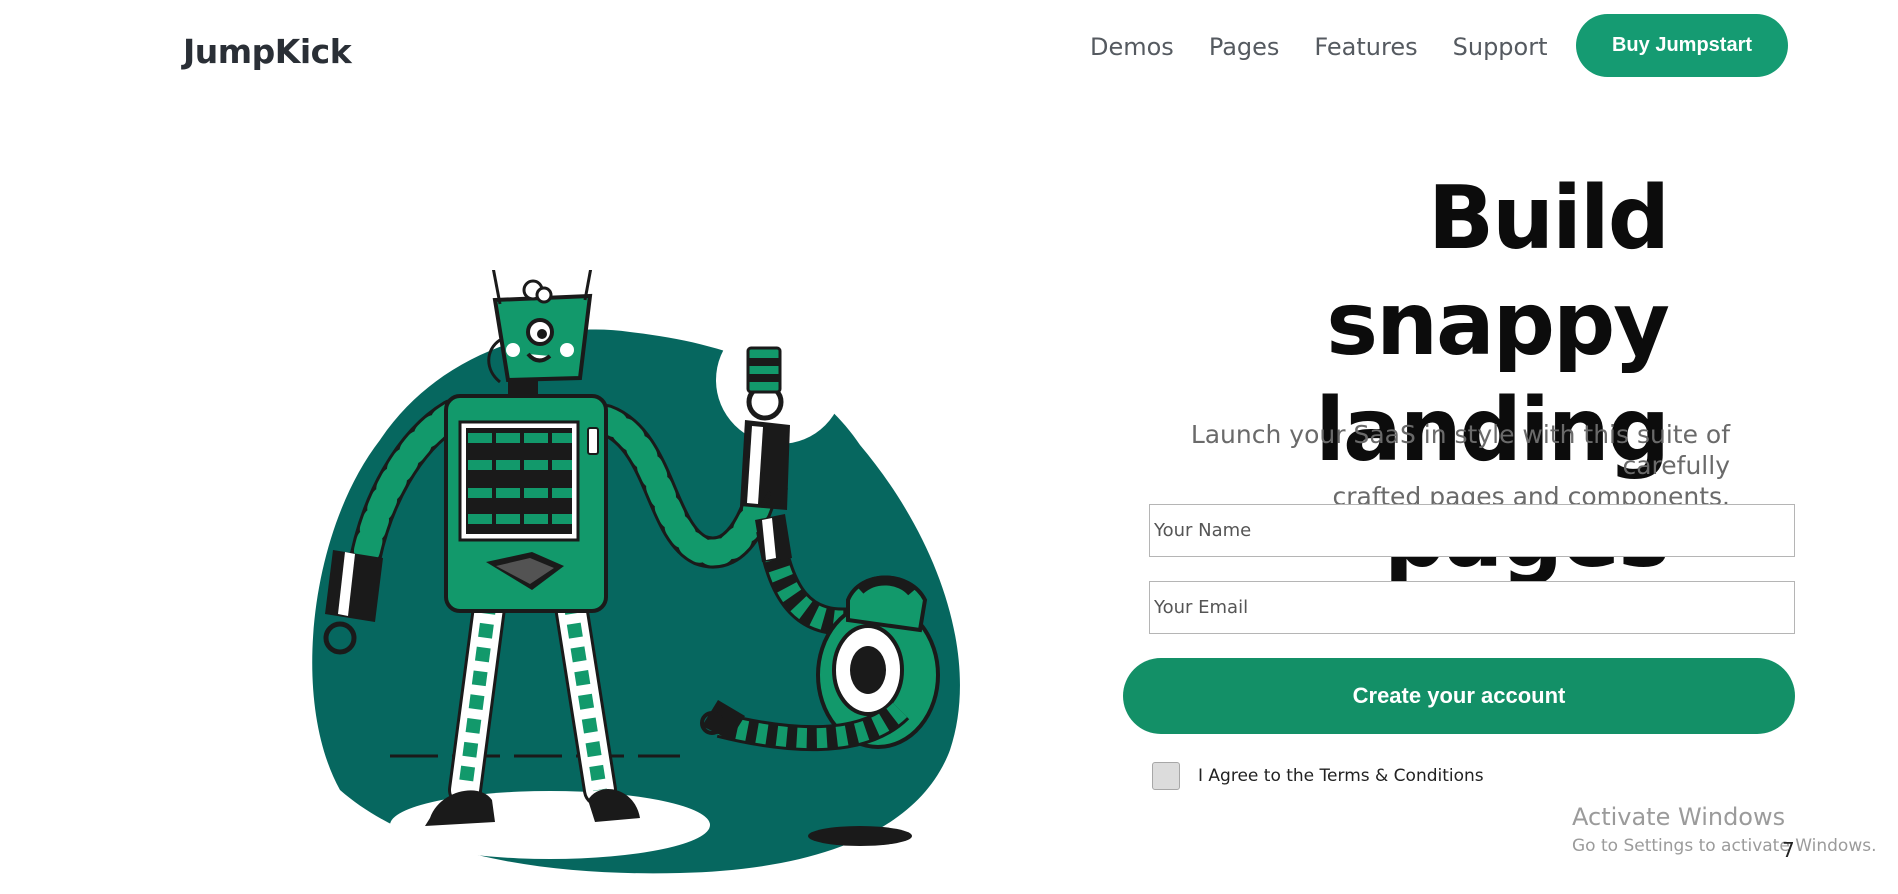 This screenshot has width=1898, height=894. What do you see at coordinates (1500, 47) in the screenshot?
I see `nav-link-support: Support` at bounding box center [1500, 47].